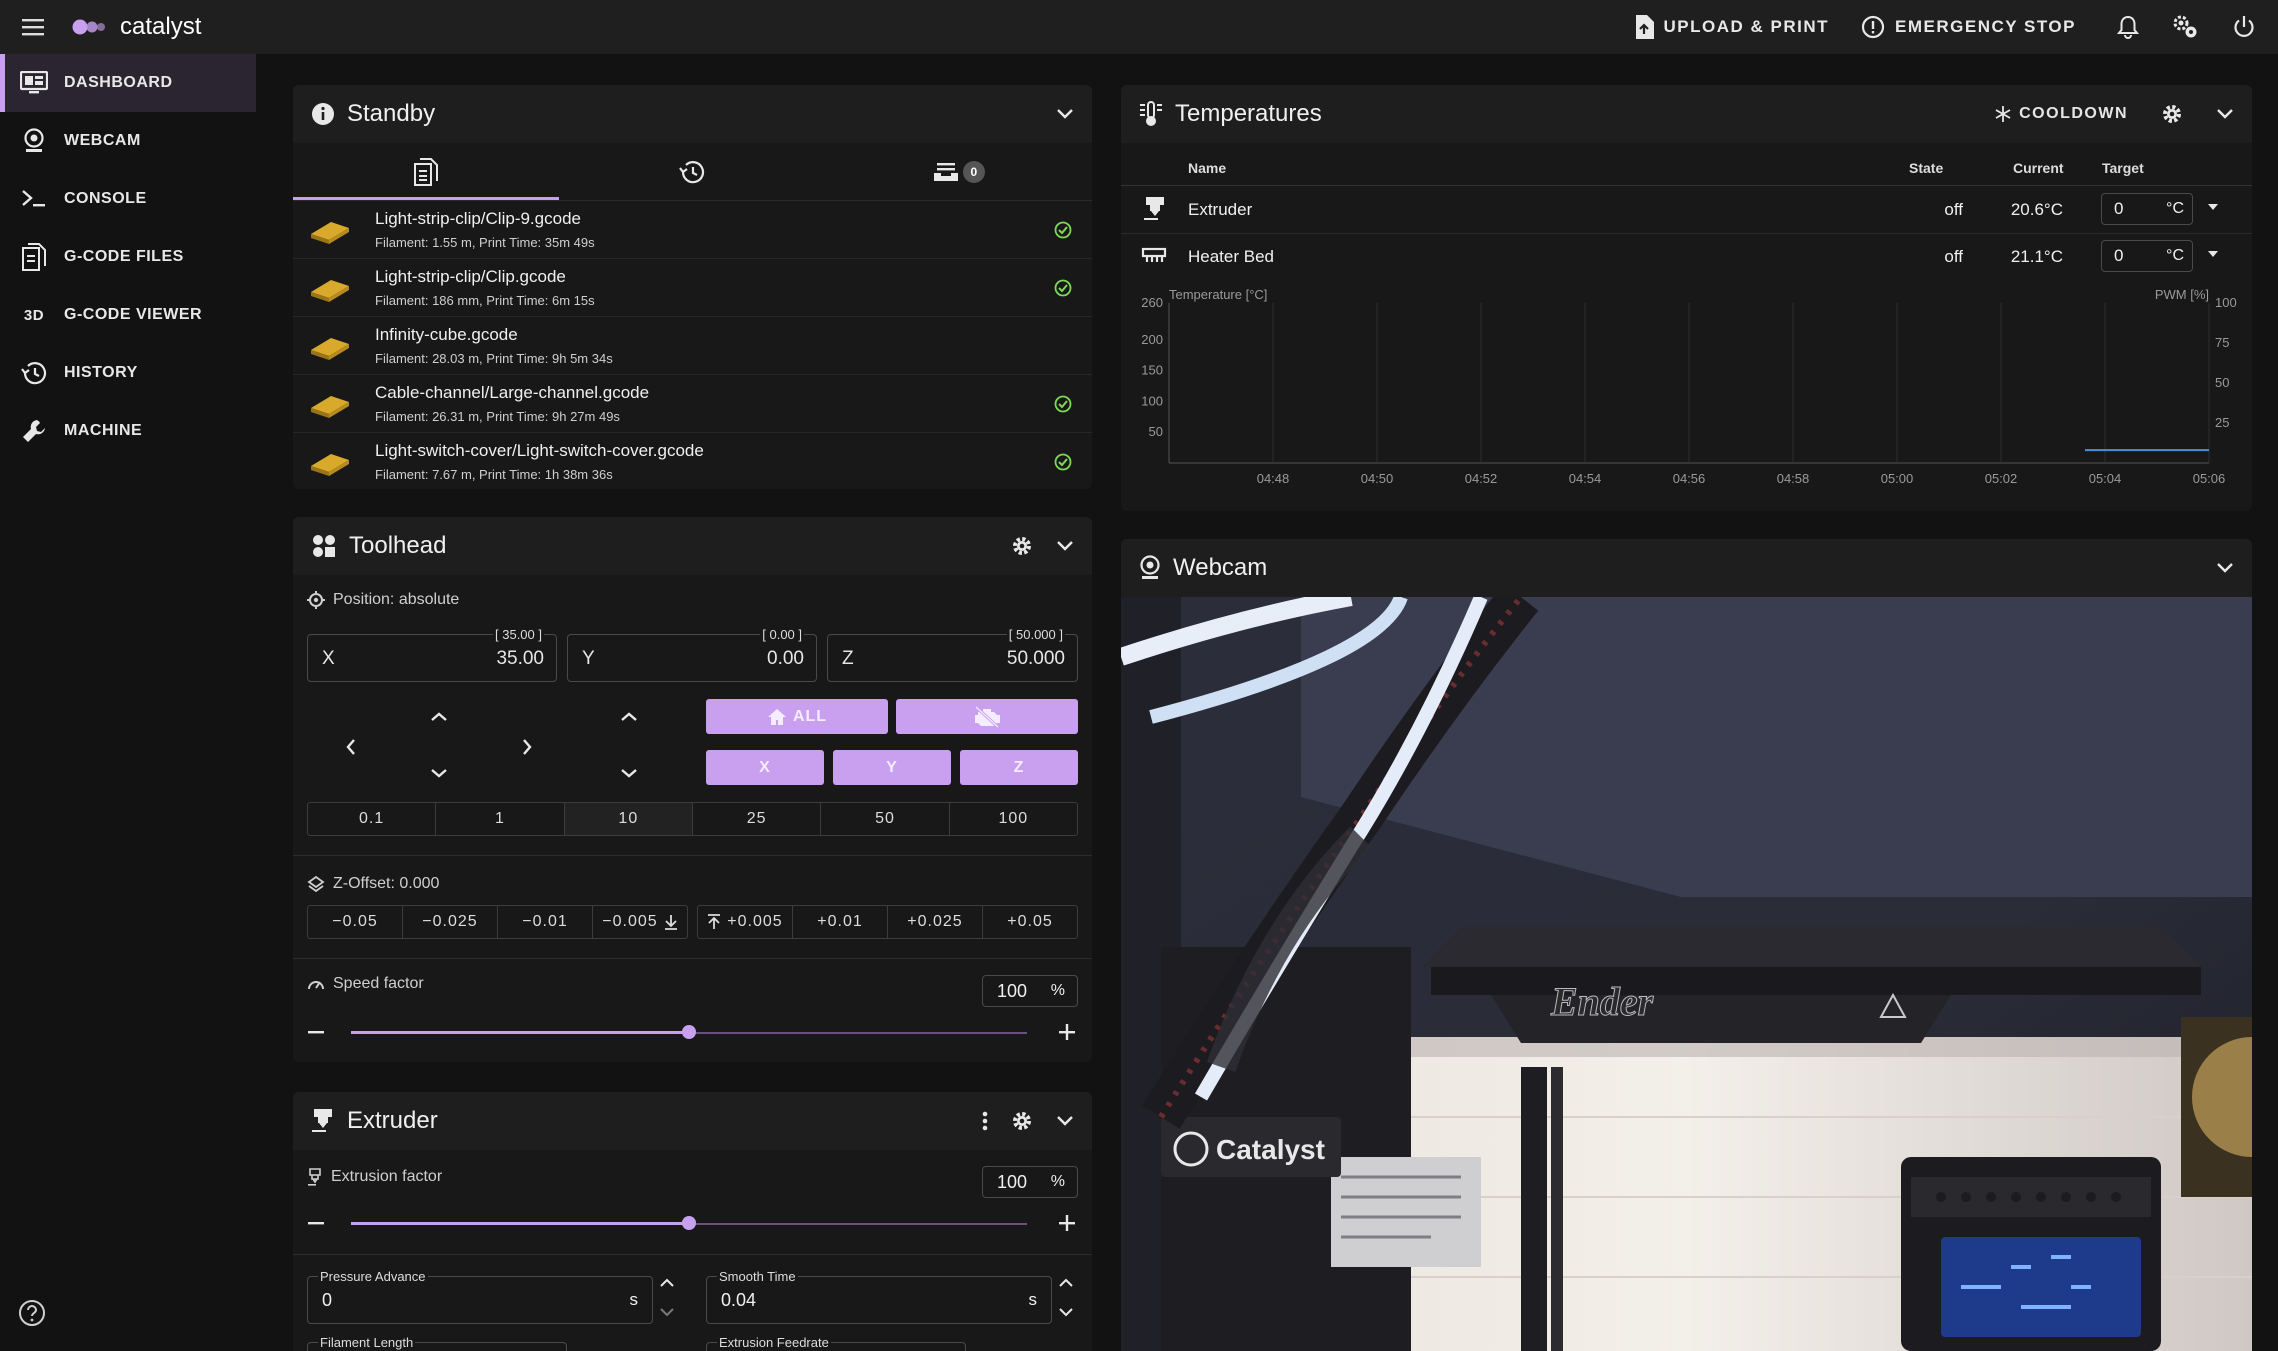  Describe the element at coordinates (985, 1121) in the screenshot. I see `dots-vertical-icon` at that location.